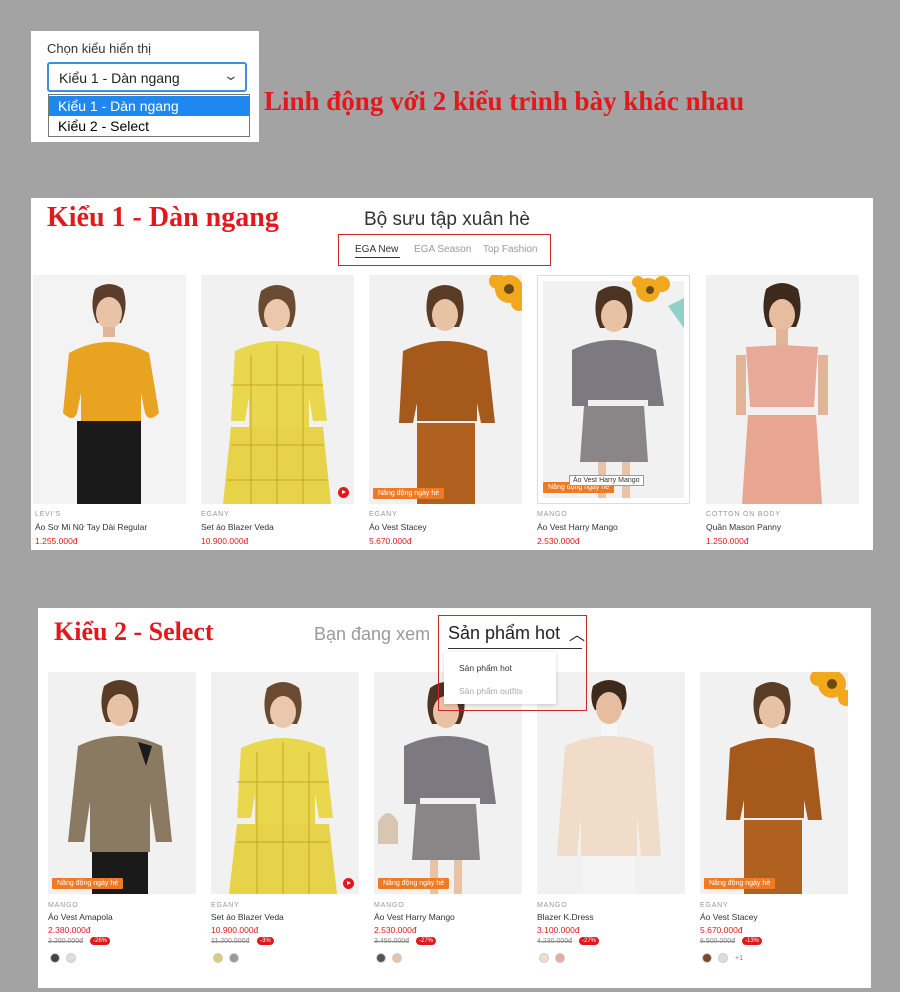  I want to click on select-value: Kiểu 1 - Dàn ngang, so click(119, 78).